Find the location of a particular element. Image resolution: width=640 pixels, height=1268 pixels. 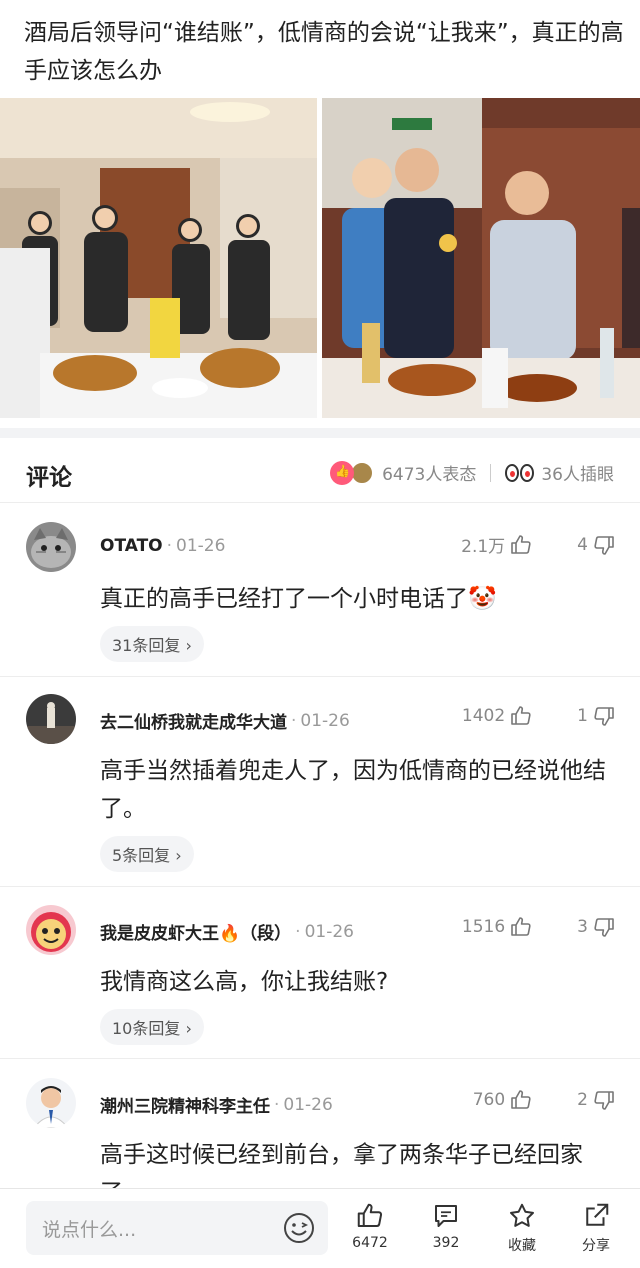

dislike-count: 1 is located at coordinates (582, 716).